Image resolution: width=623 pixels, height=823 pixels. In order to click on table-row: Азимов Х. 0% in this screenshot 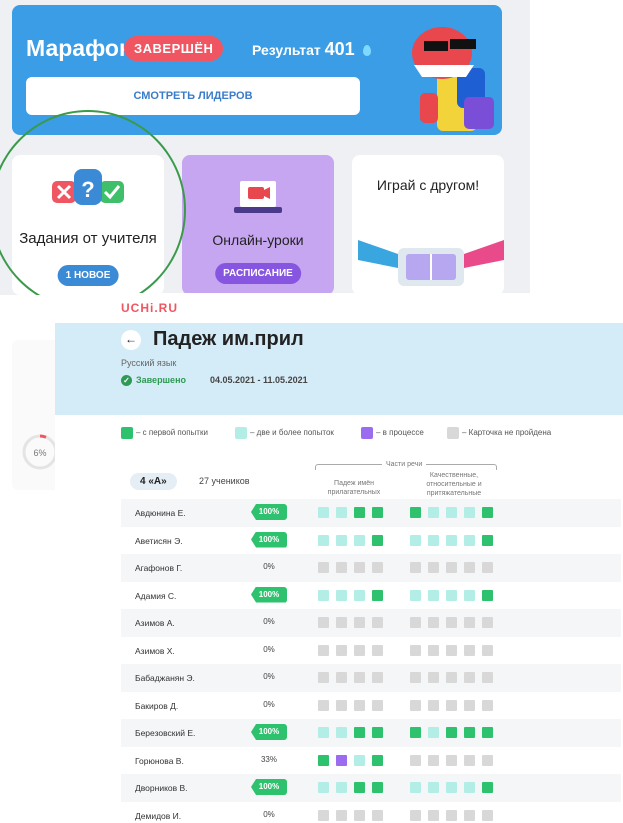, I will do `click(371, 651)`.